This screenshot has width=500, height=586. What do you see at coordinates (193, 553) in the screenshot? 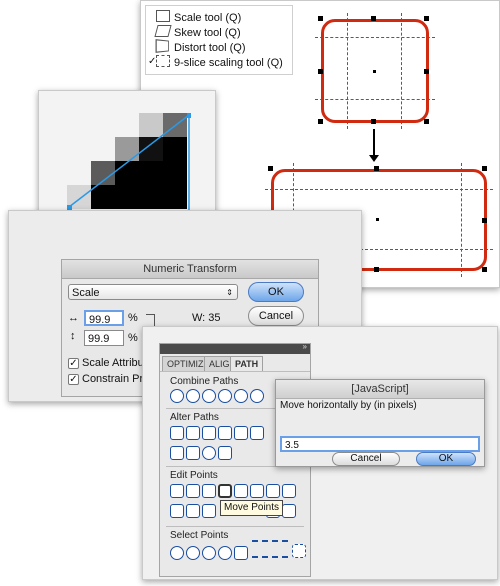
I see `select-next-icon` at bounding box center [193, 553].